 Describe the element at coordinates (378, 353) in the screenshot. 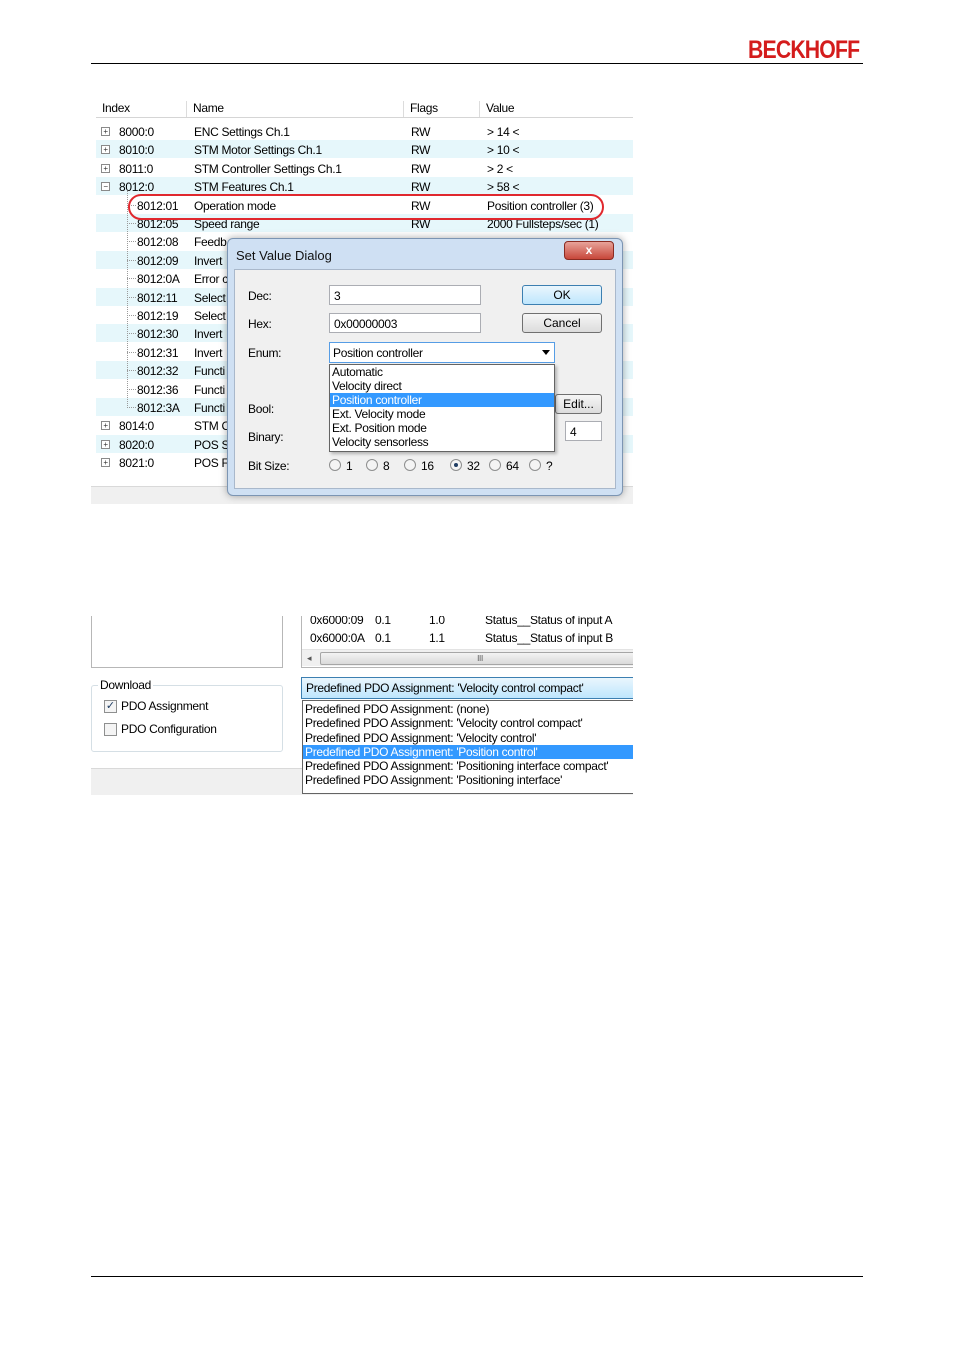

I see `enum-select-value: Position controller` at that location.